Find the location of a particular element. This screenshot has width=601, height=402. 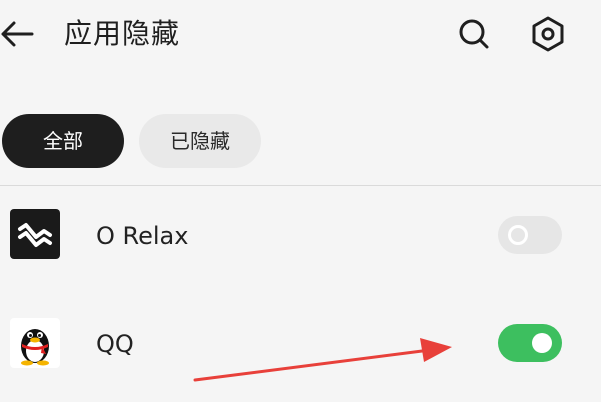

gear-icon is located at coordinates (548, 34).